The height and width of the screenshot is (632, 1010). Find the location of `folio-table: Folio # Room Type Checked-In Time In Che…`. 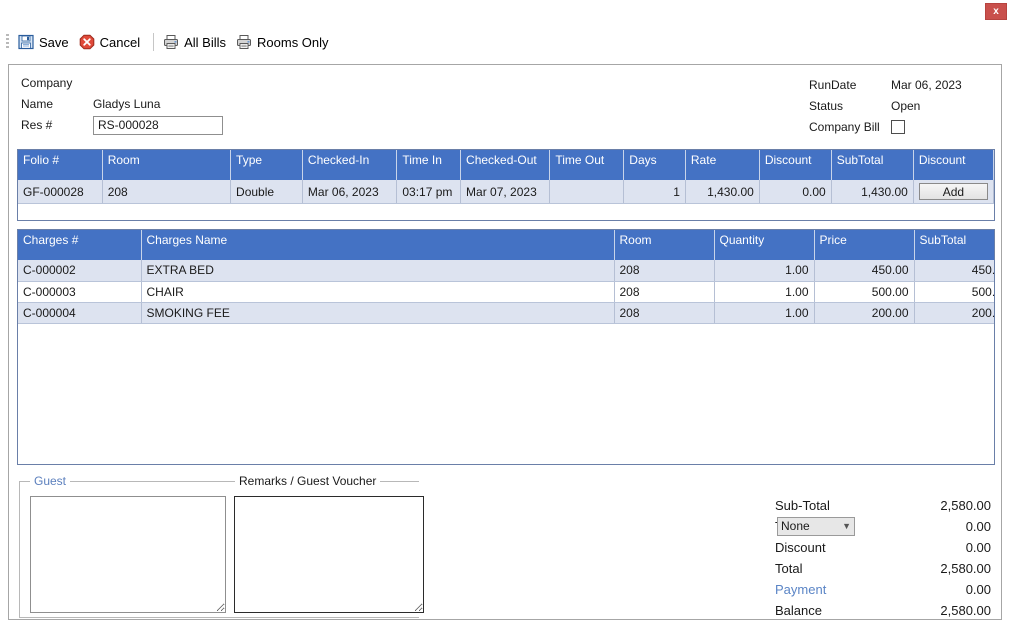

folio-table: Folio # Room Type Checked-In Time In Che… is located at coordinates (506, 177).